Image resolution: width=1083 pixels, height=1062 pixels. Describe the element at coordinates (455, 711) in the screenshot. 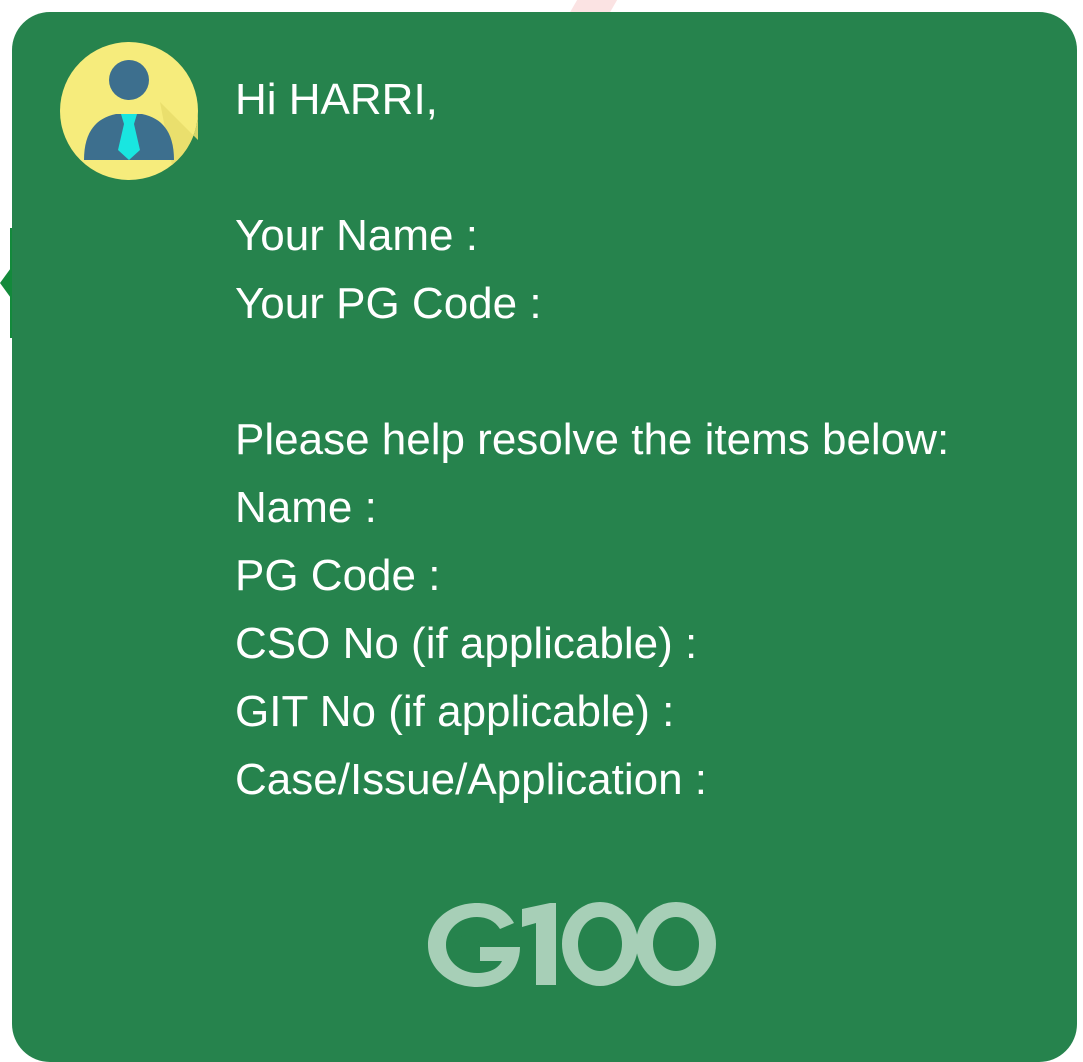

I see `git-no-label: GIT No (if applicable) :` at that location.